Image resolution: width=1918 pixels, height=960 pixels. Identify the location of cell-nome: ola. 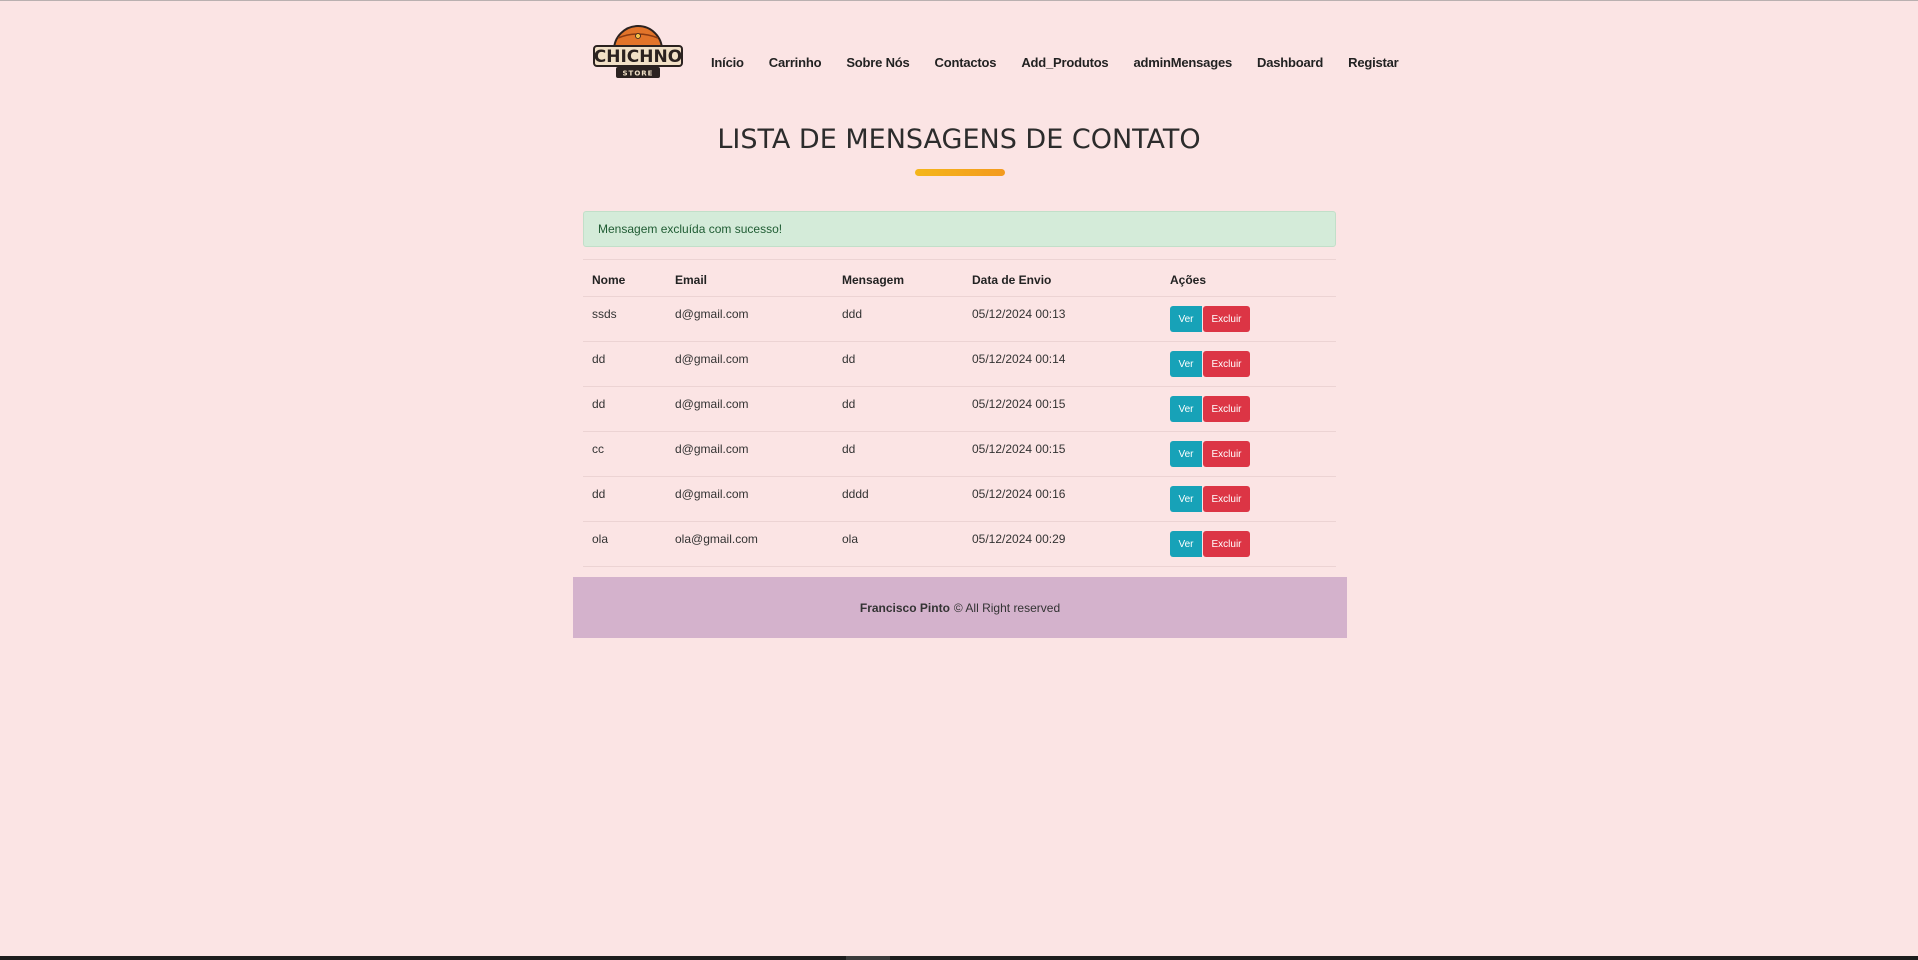
(600, 538).